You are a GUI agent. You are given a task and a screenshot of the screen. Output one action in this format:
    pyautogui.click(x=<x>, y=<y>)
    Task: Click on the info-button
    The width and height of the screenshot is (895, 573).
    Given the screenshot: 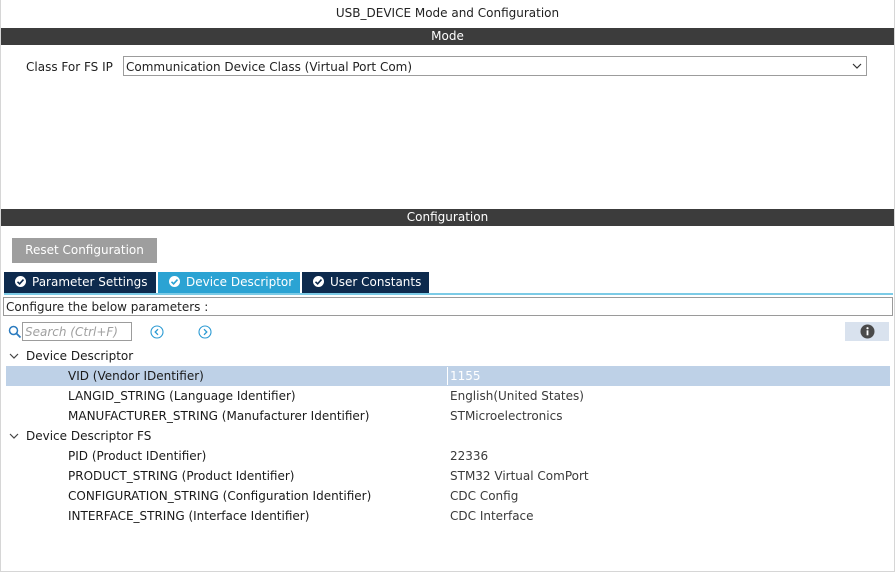 What is the action you would take?
    pyautogui.click(x=867, y=331)
    